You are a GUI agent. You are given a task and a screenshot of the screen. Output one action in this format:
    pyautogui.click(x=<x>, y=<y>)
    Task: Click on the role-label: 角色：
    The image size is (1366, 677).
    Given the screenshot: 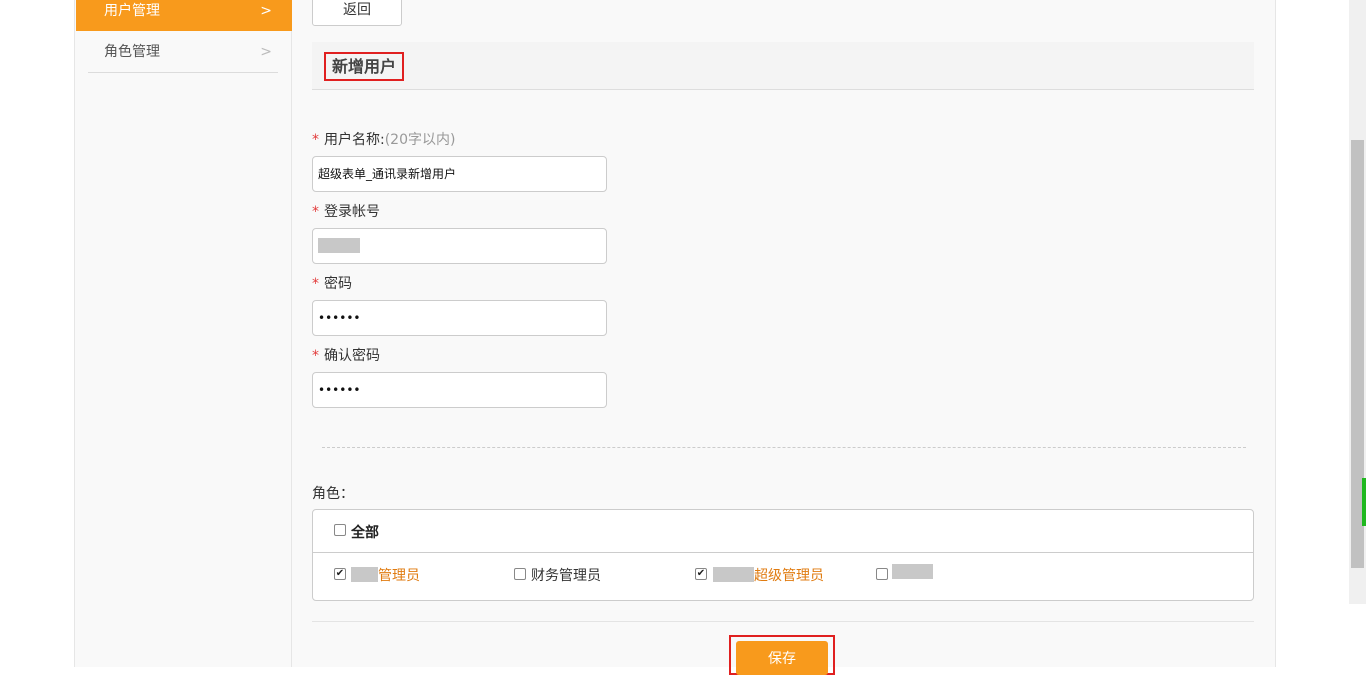 What is the action you would take?
    pyautogui.click(x=333, y=494)
    